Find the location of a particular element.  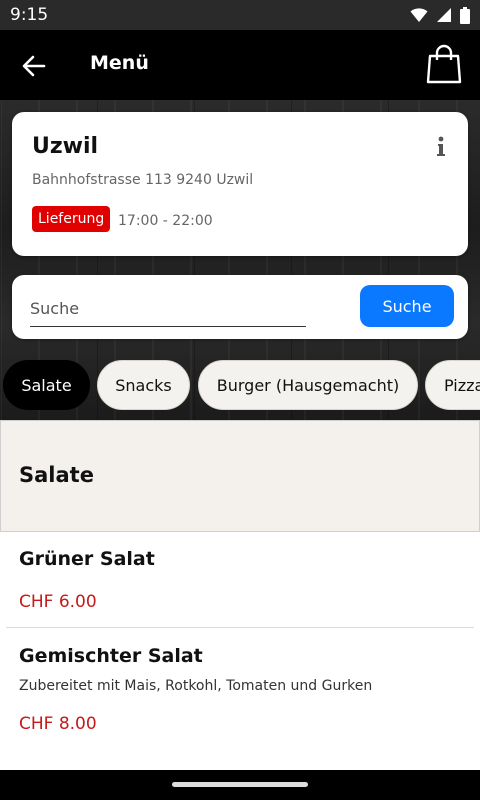

search-card: Suche is located at coordinates (240, 307).